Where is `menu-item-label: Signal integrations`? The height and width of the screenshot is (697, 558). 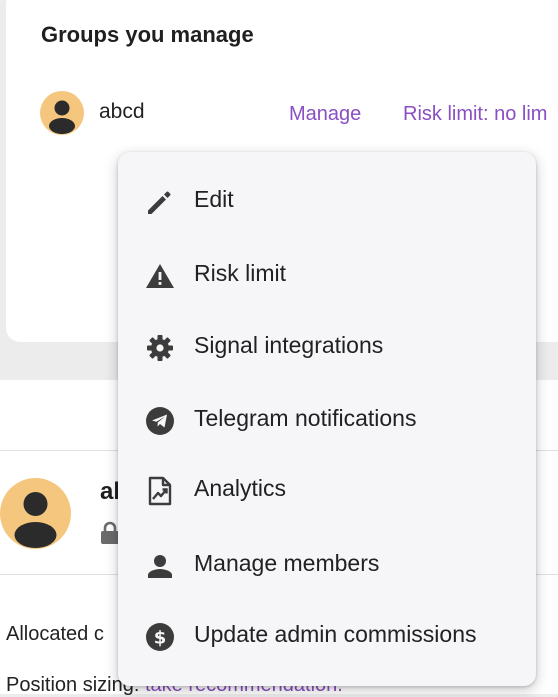 menu-item-label: Signal integrations is located at coordinates (289, 345).